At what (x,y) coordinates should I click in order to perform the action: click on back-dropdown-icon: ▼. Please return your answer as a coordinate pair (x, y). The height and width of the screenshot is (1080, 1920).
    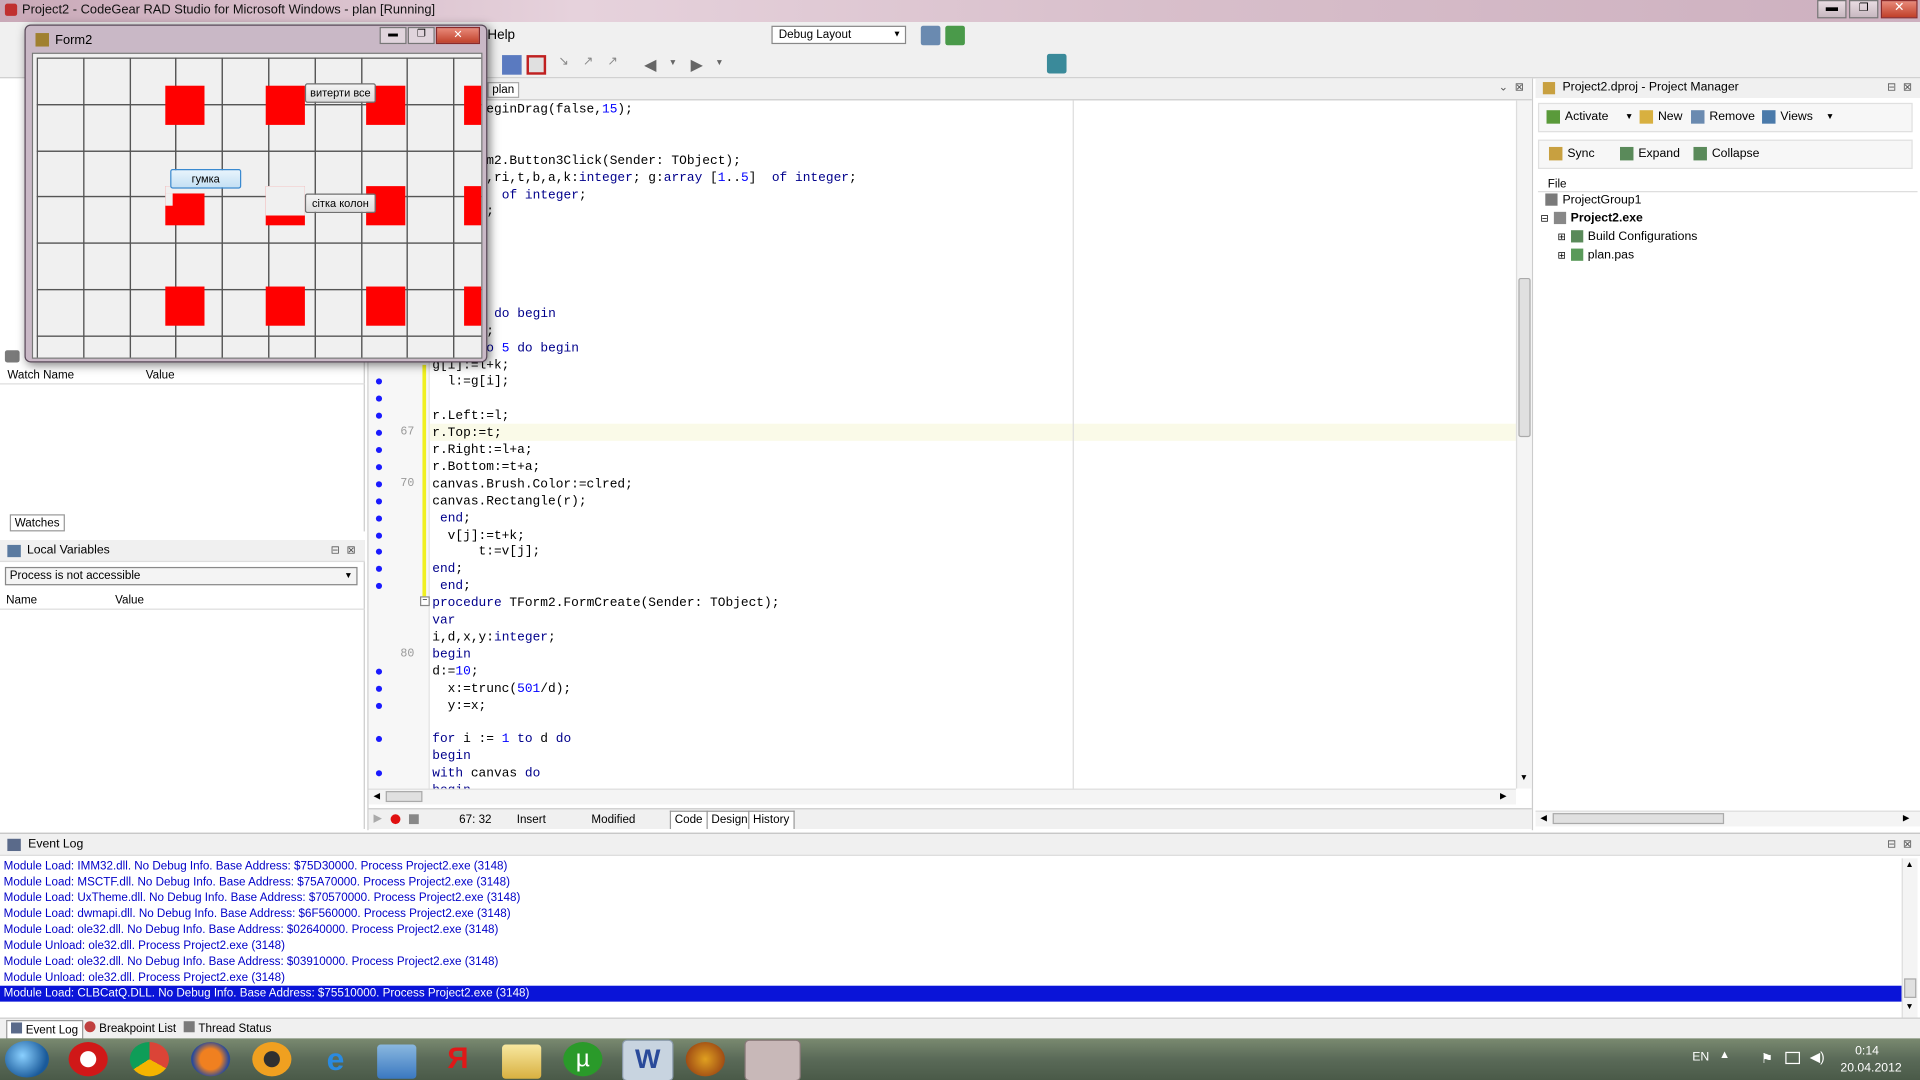
    Looking at the image, I should click on (679, 69).